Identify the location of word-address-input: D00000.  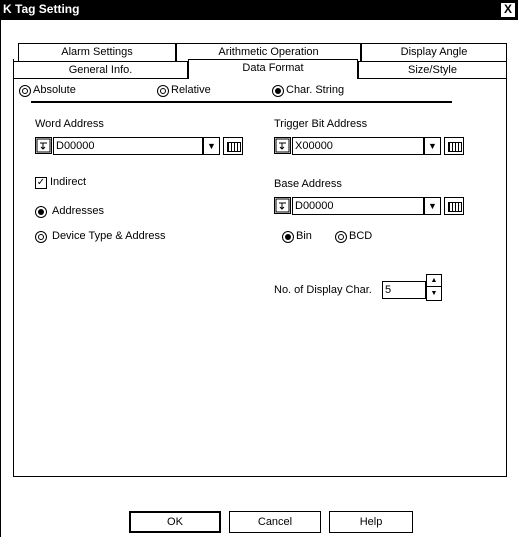
(128, 146).